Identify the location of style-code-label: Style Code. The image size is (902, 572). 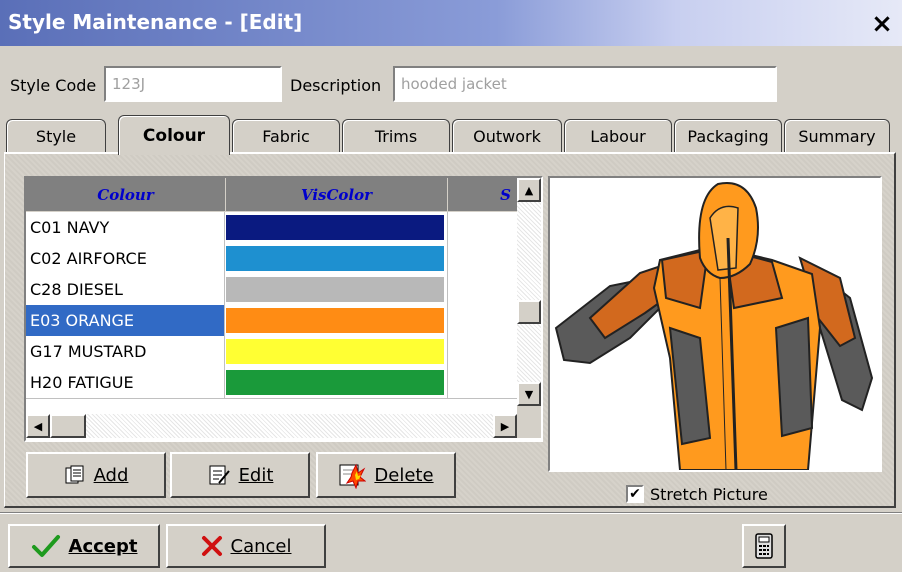
(53, 85).